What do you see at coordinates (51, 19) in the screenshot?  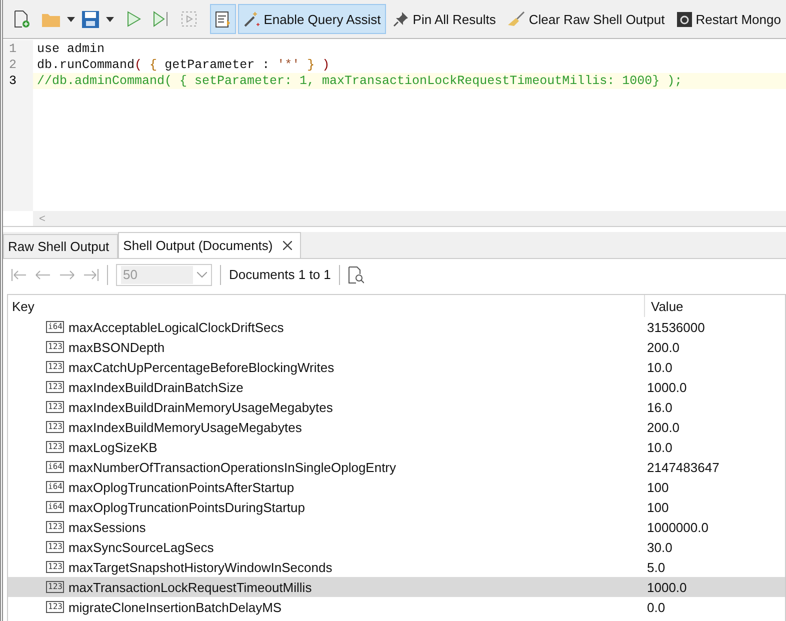 I see `folder-icon` at bounding box center [51, 19].